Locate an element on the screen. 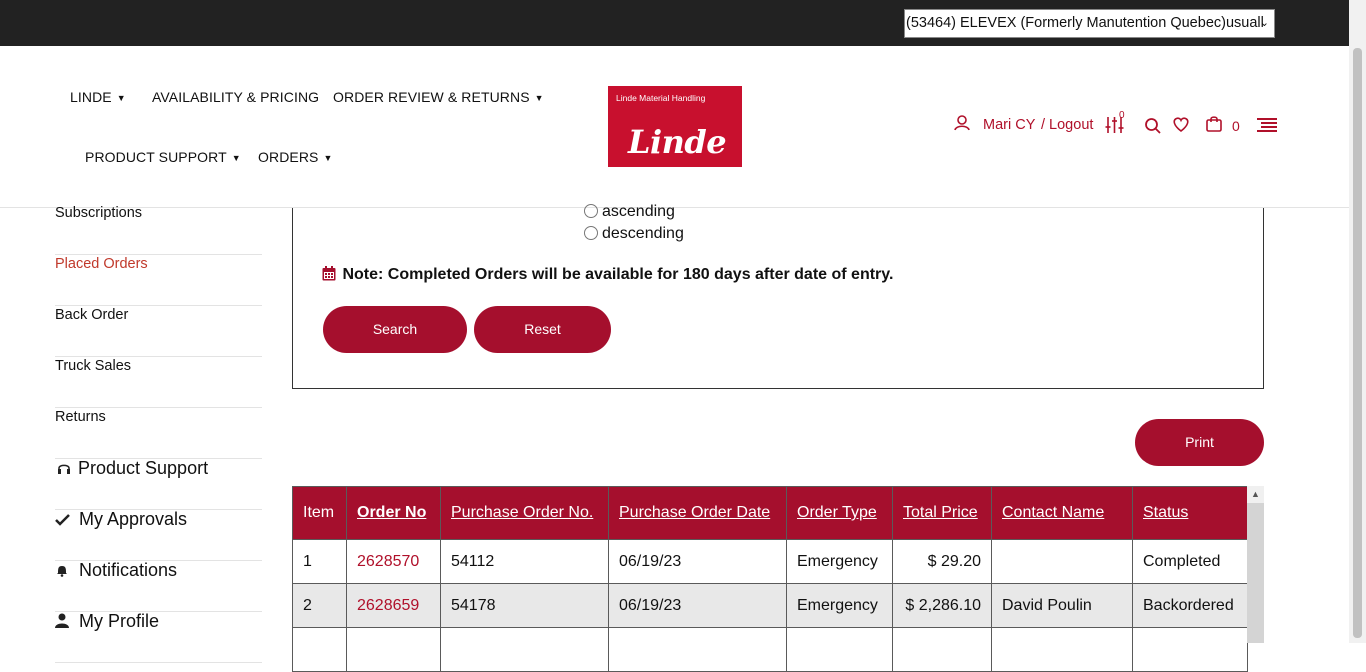 This screenshot has width=1366, height=672. cell-purchase-order-no: 54178 is located at coordinates (524, 605).